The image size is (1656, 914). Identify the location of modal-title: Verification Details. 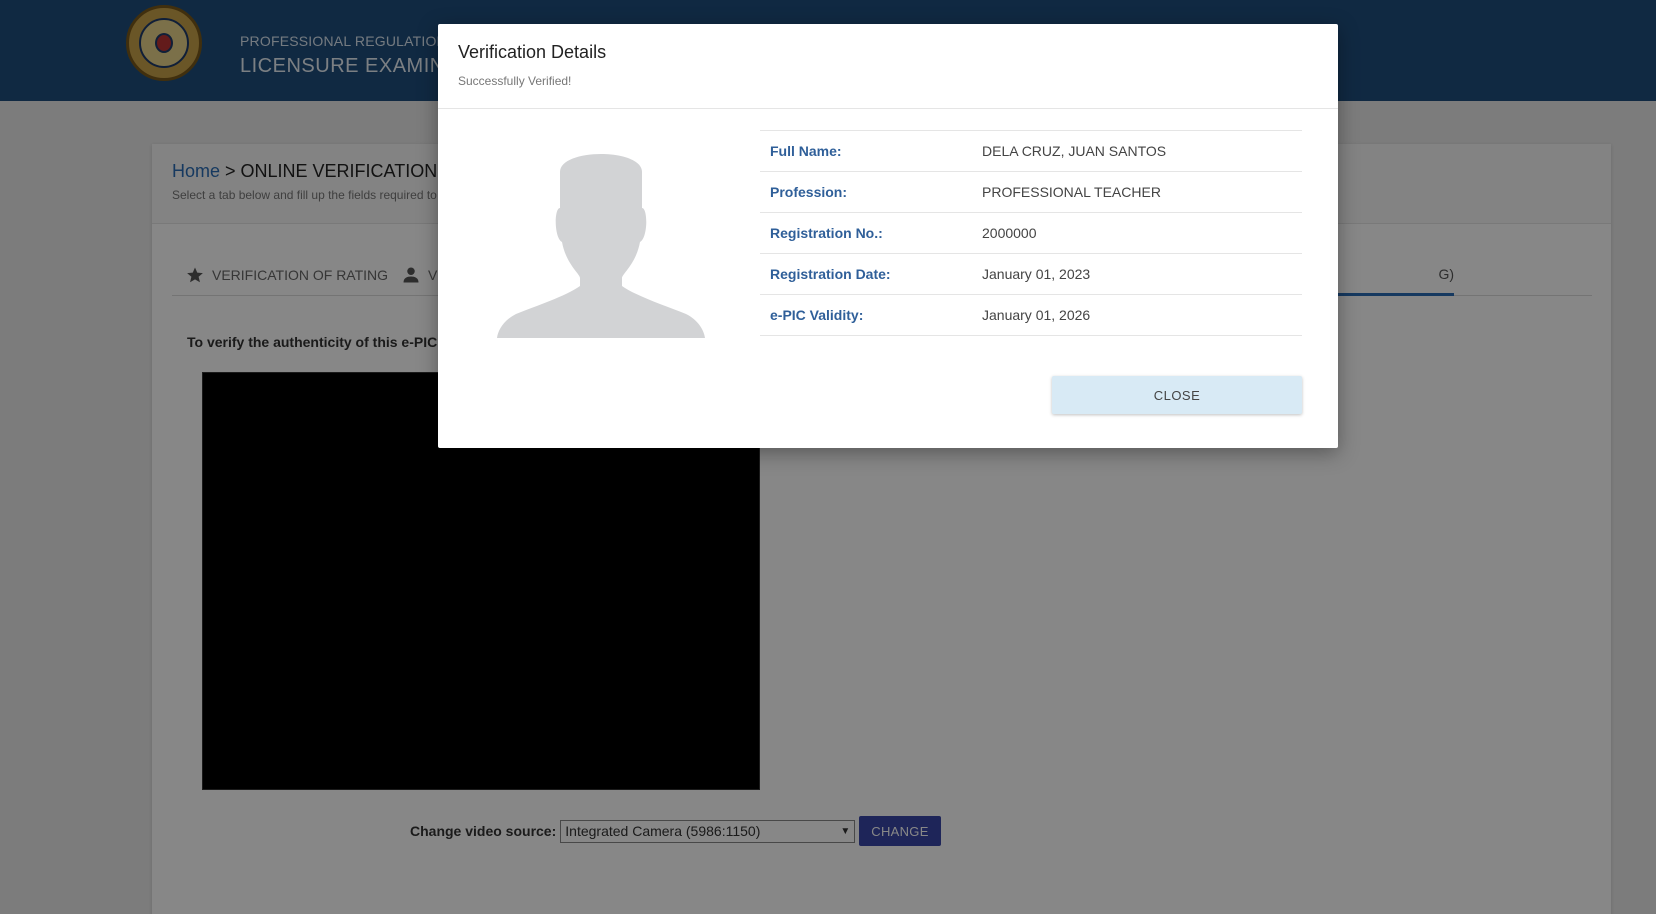
(532, 52).